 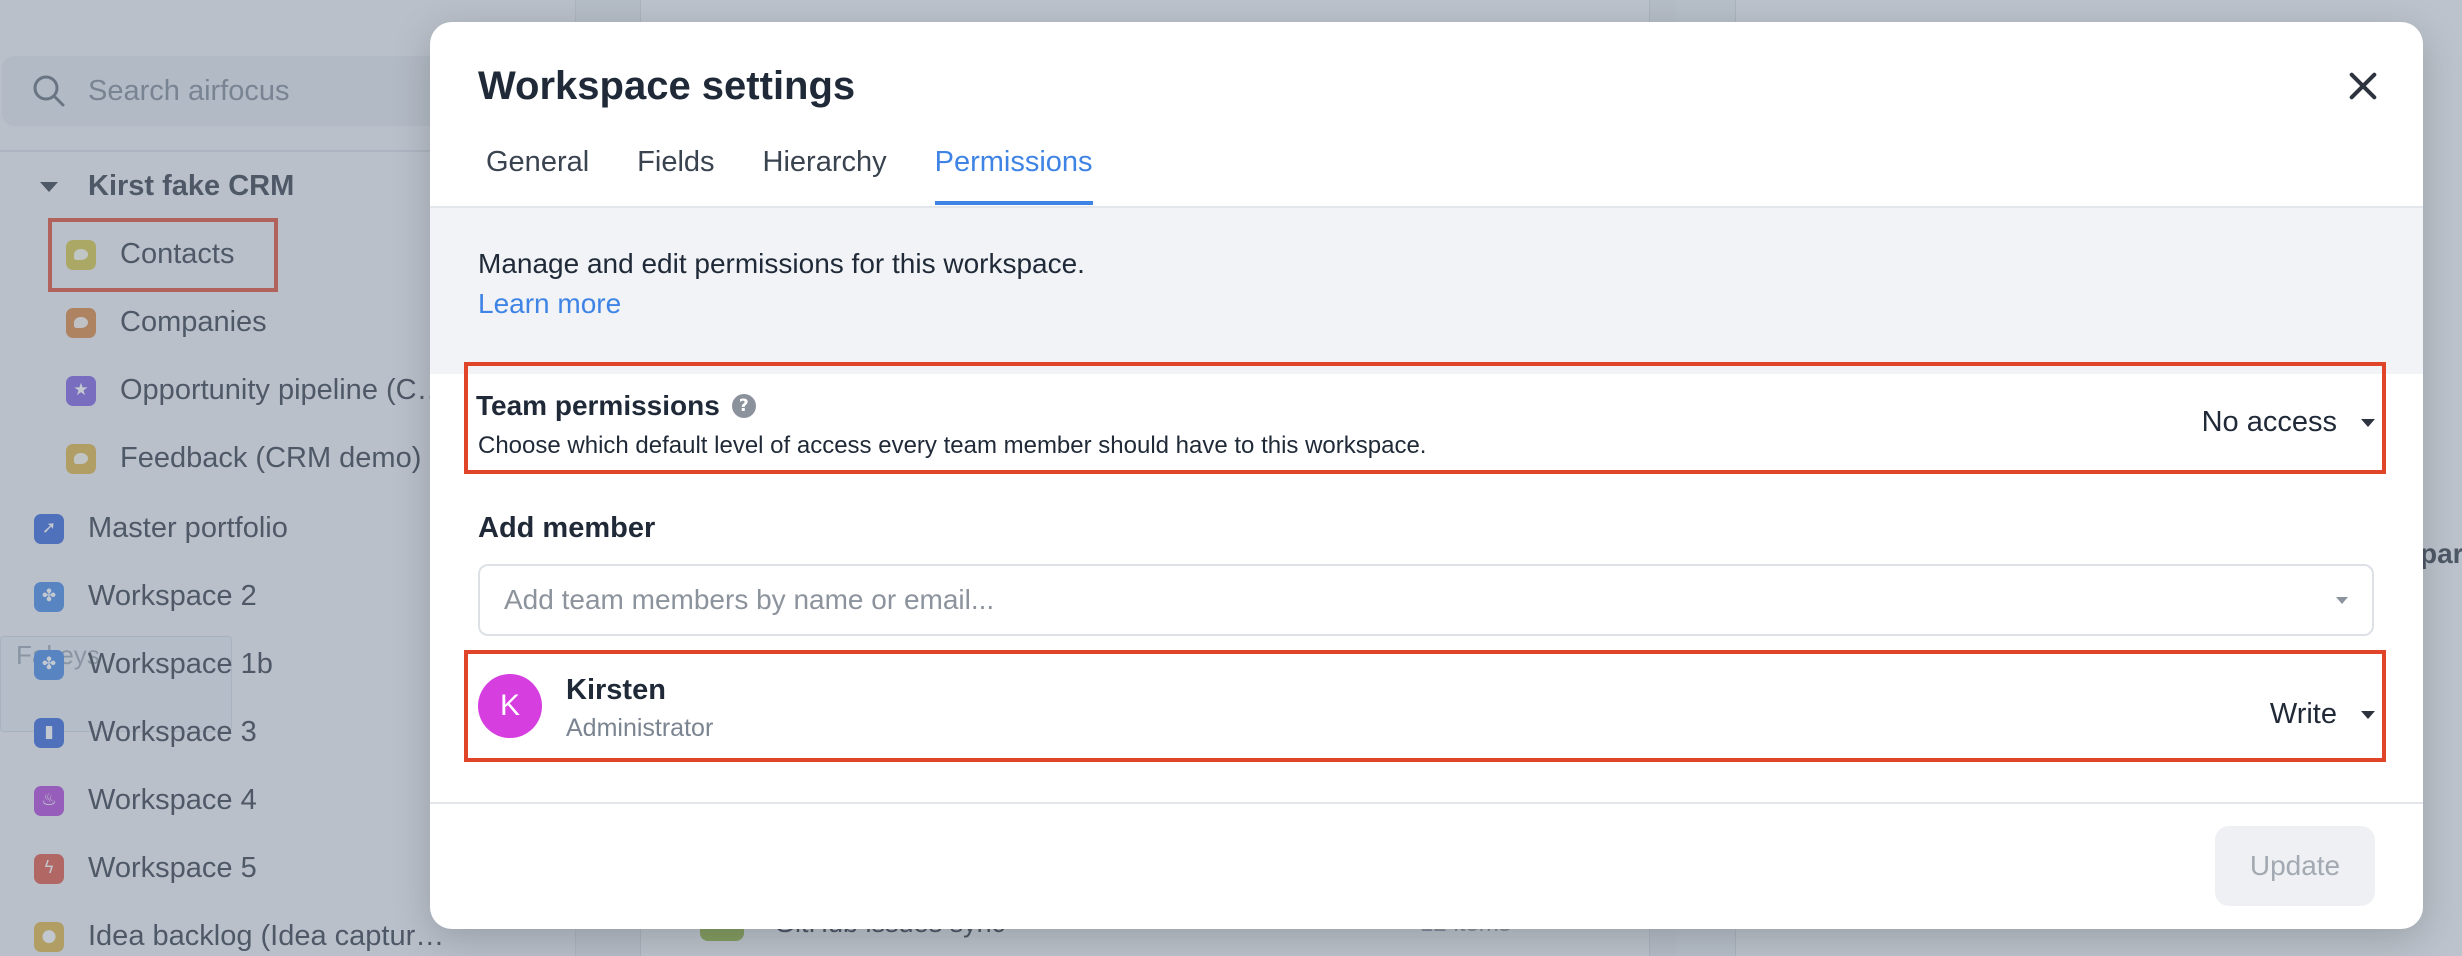 I want to click on member-name: Kirsten, so click(x=616, y=690).